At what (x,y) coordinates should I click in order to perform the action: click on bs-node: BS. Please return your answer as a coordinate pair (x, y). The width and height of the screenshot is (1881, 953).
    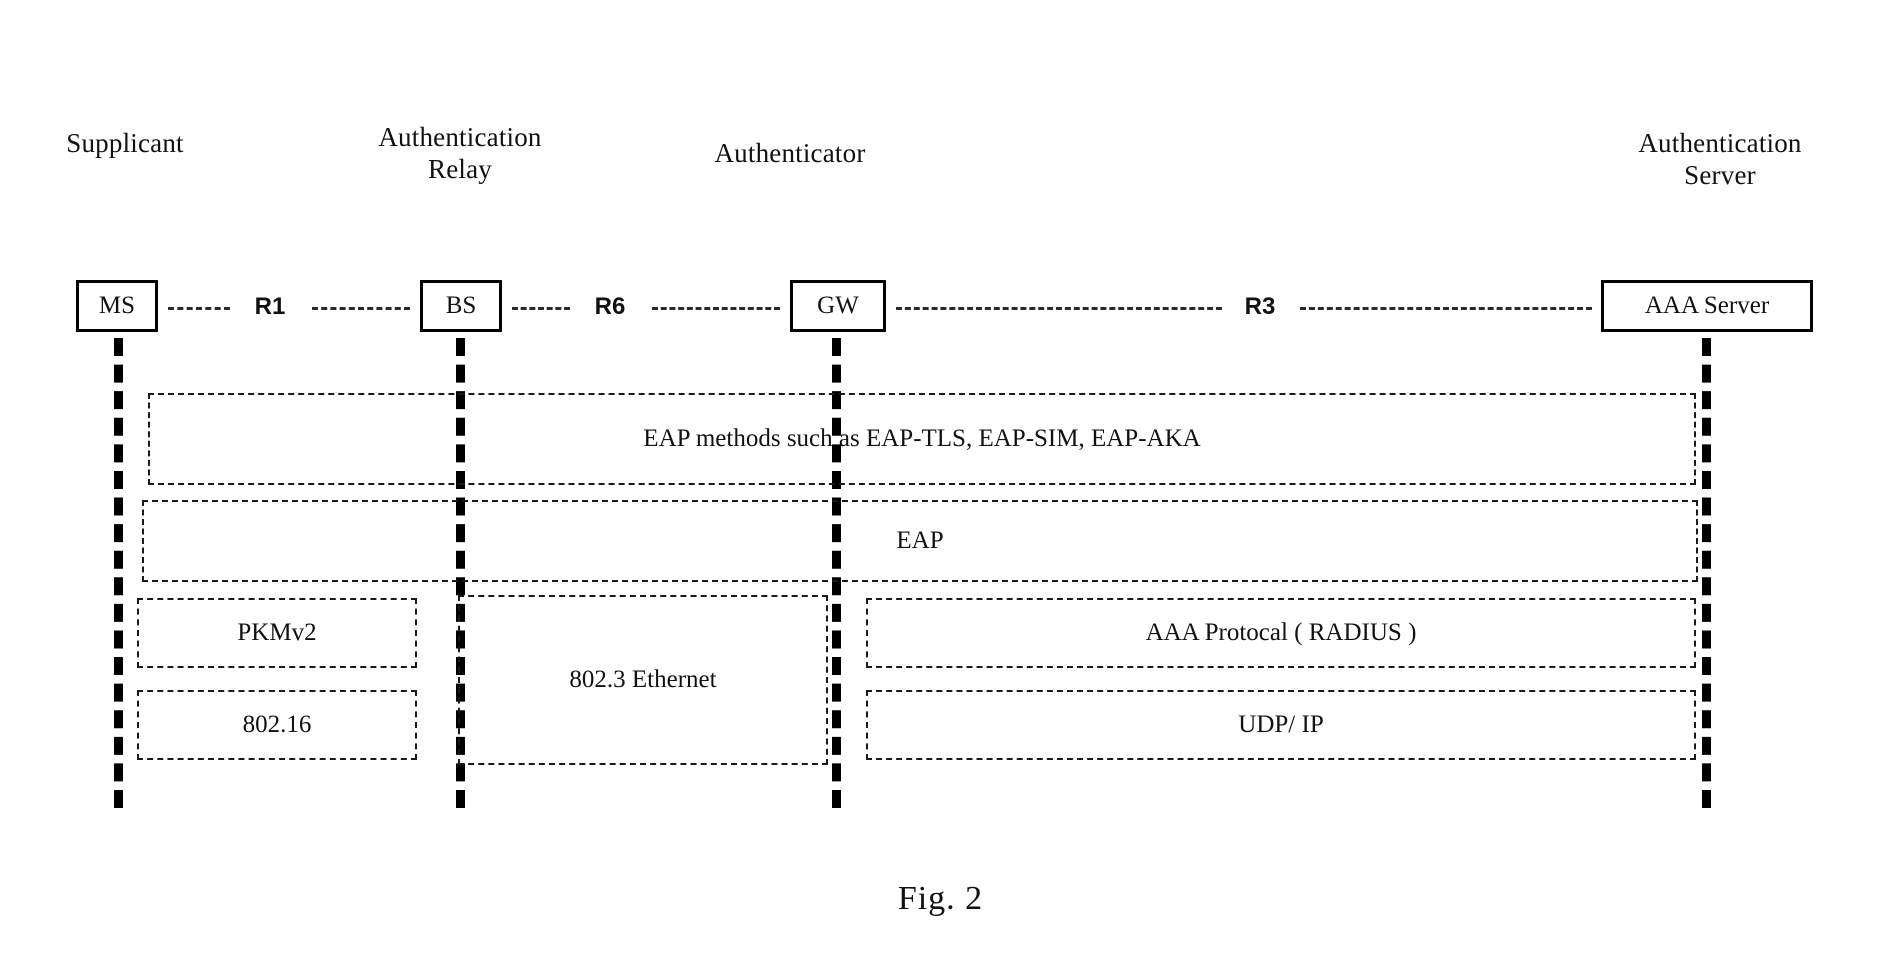
    Looking at the image, I should click on (461, 306).